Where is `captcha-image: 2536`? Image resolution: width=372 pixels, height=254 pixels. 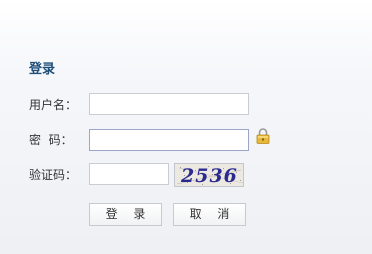 captcha-image: 2536 is located at coordinates (209, 175).